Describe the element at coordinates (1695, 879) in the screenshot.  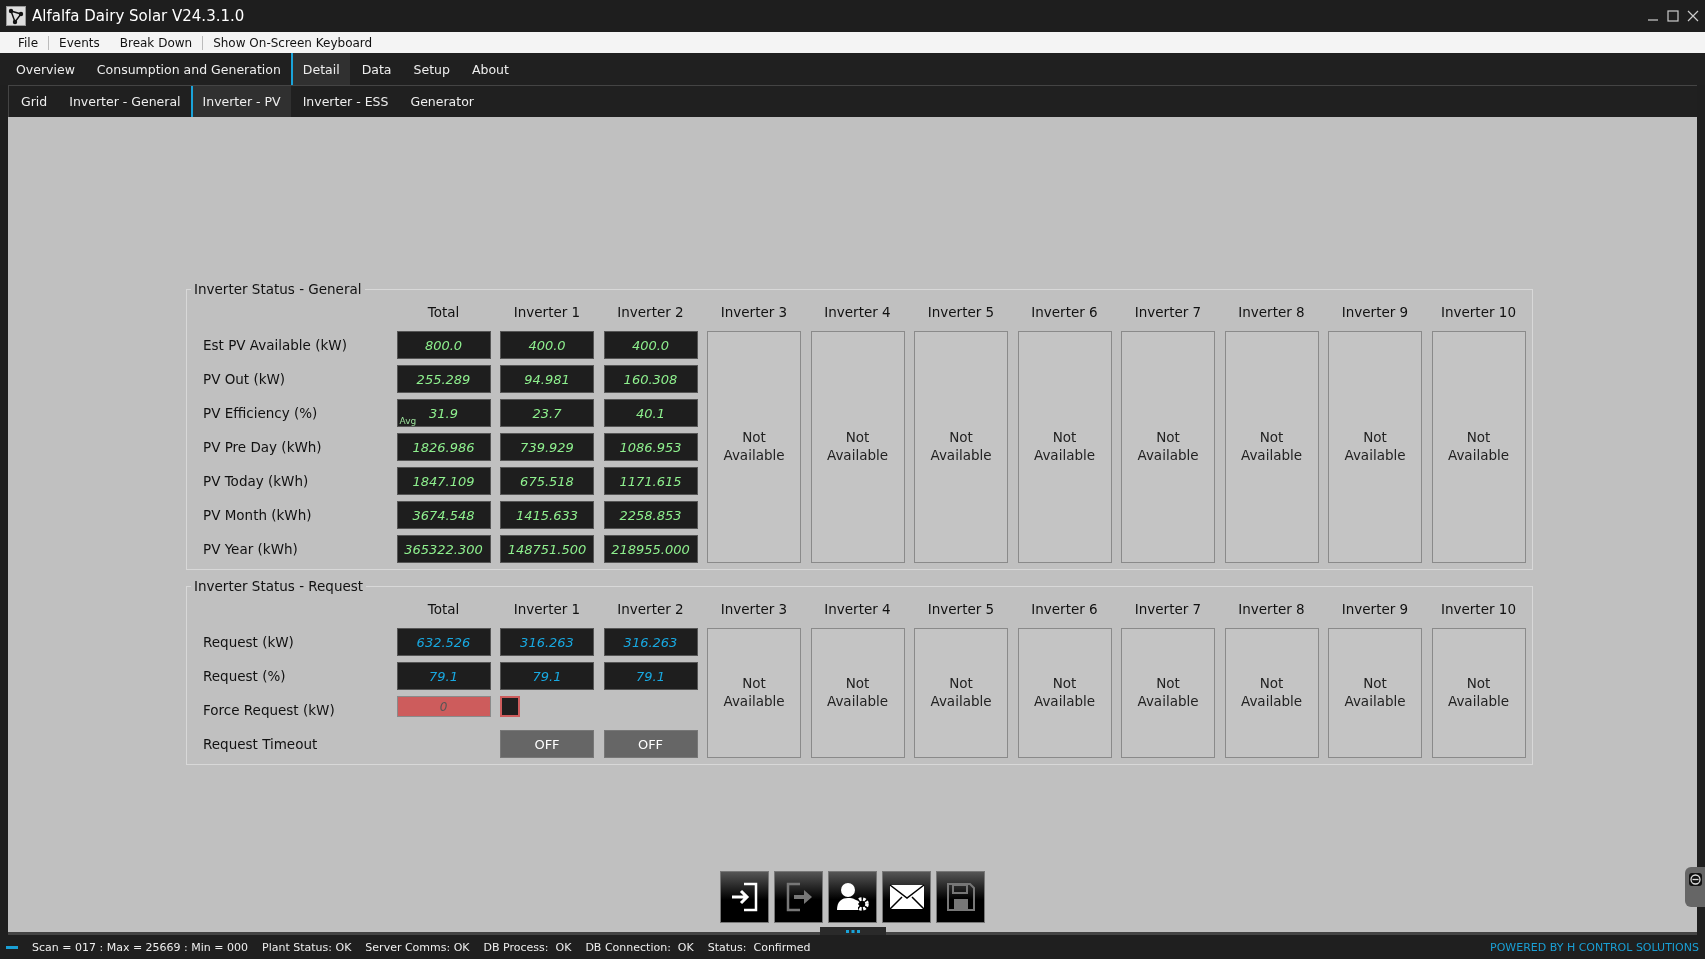
I see `remote-link-icon` at that location.